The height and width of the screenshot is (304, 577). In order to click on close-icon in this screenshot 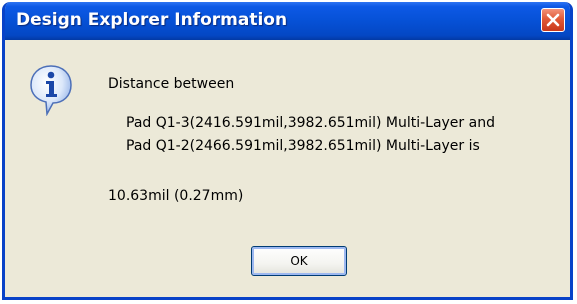, I will do `click(553, 20)`.